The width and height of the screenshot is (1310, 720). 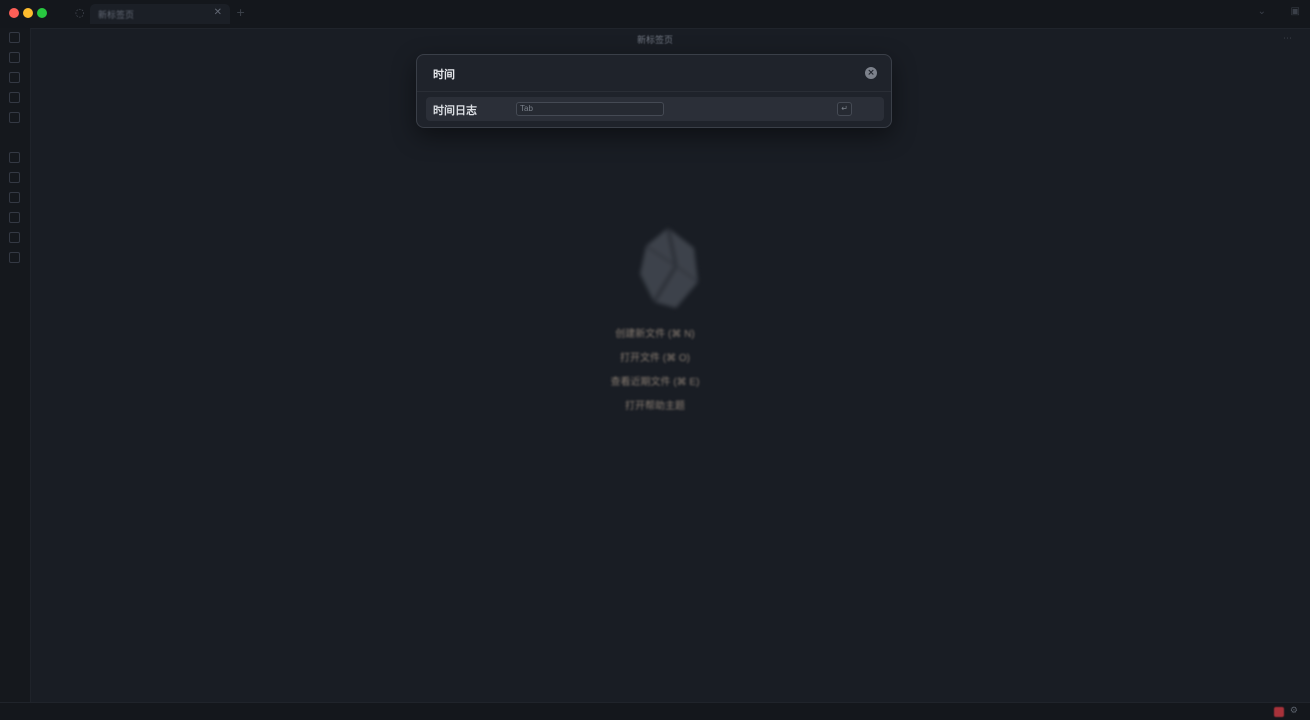 I want to click on palette-search-input, so click(x=643, y=74).